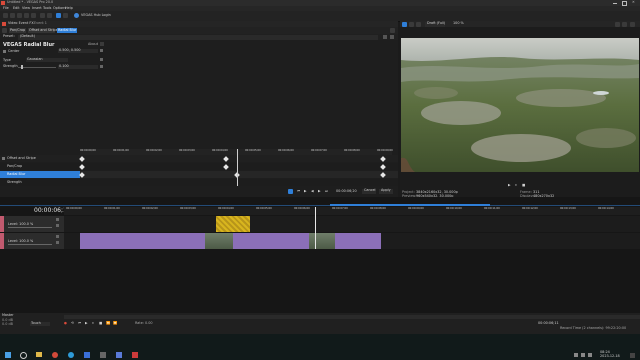 This screenshot has height=360, width=640. I want to click on kf-track-row-selected: Radial Blur, so click(40, 174).